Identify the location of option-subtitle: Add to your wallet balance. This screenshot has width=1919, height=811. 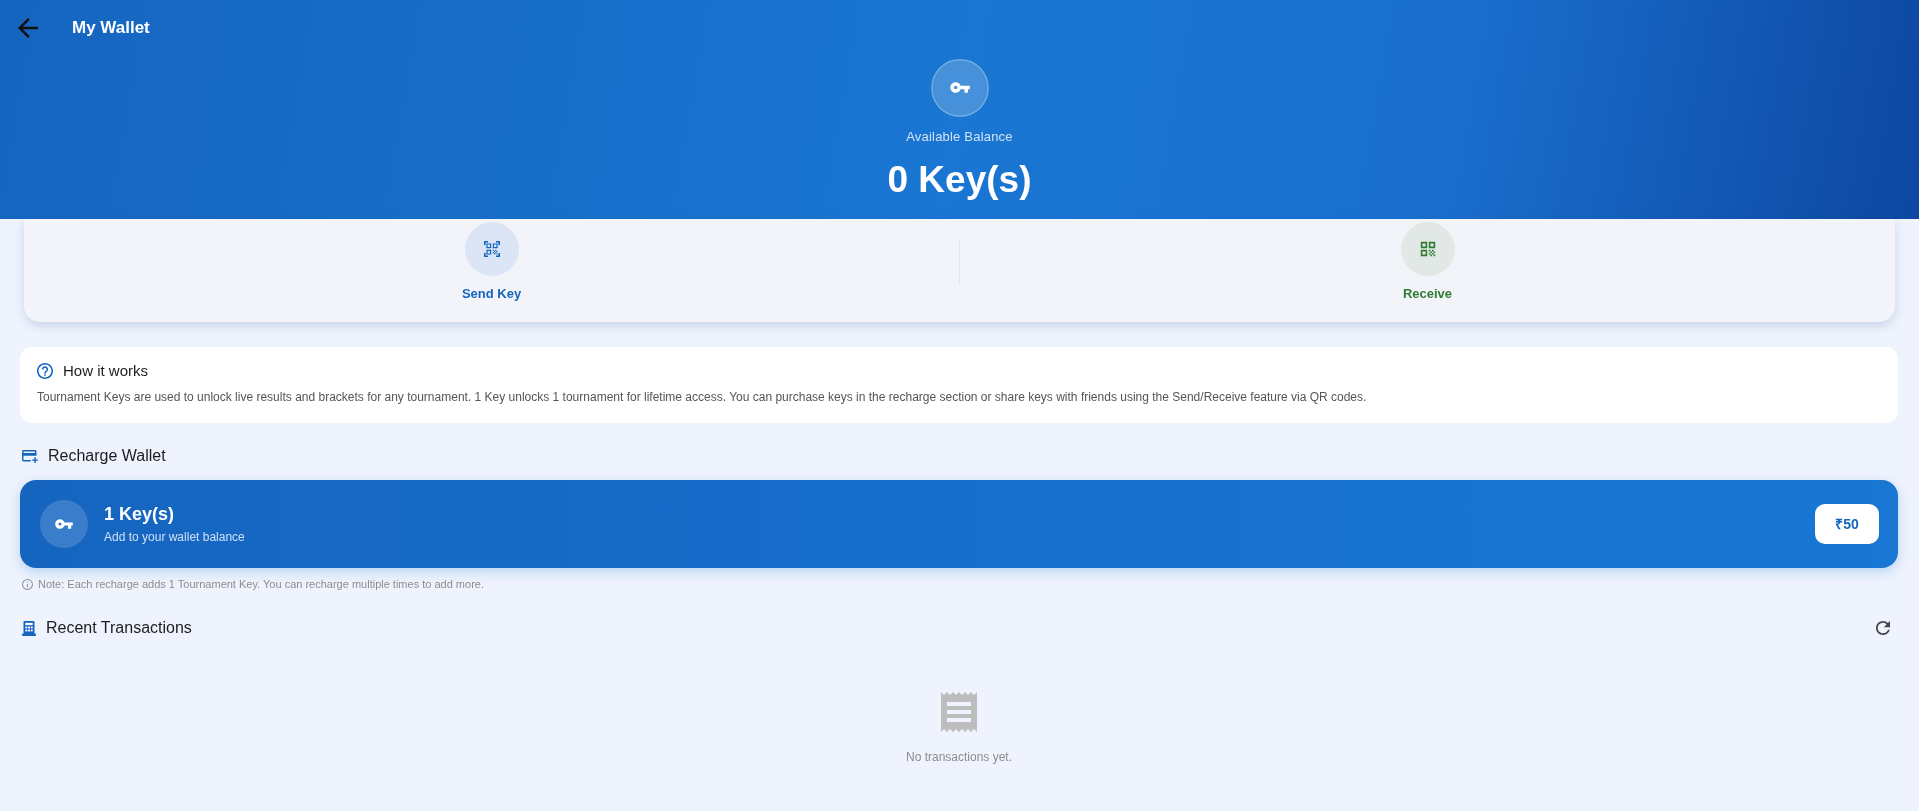
(174, 537).